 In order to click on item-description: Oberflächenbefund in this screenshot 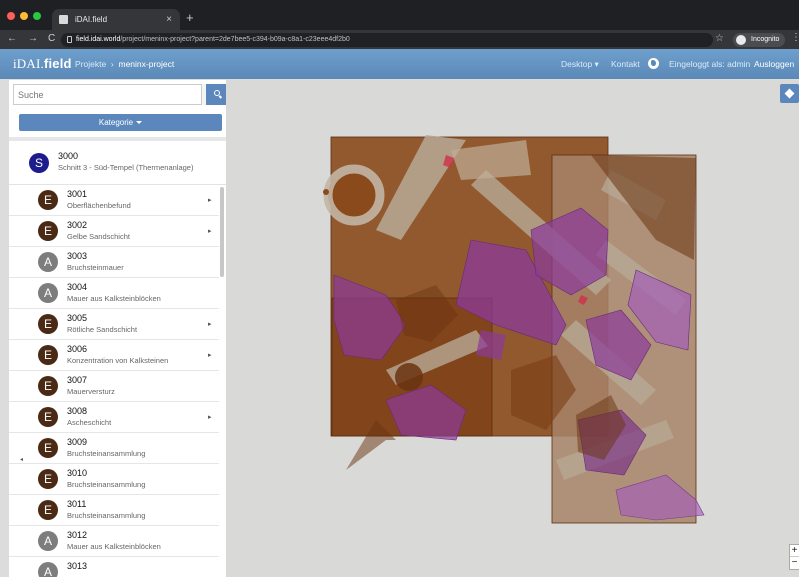, I will do `click(99, 205)`.